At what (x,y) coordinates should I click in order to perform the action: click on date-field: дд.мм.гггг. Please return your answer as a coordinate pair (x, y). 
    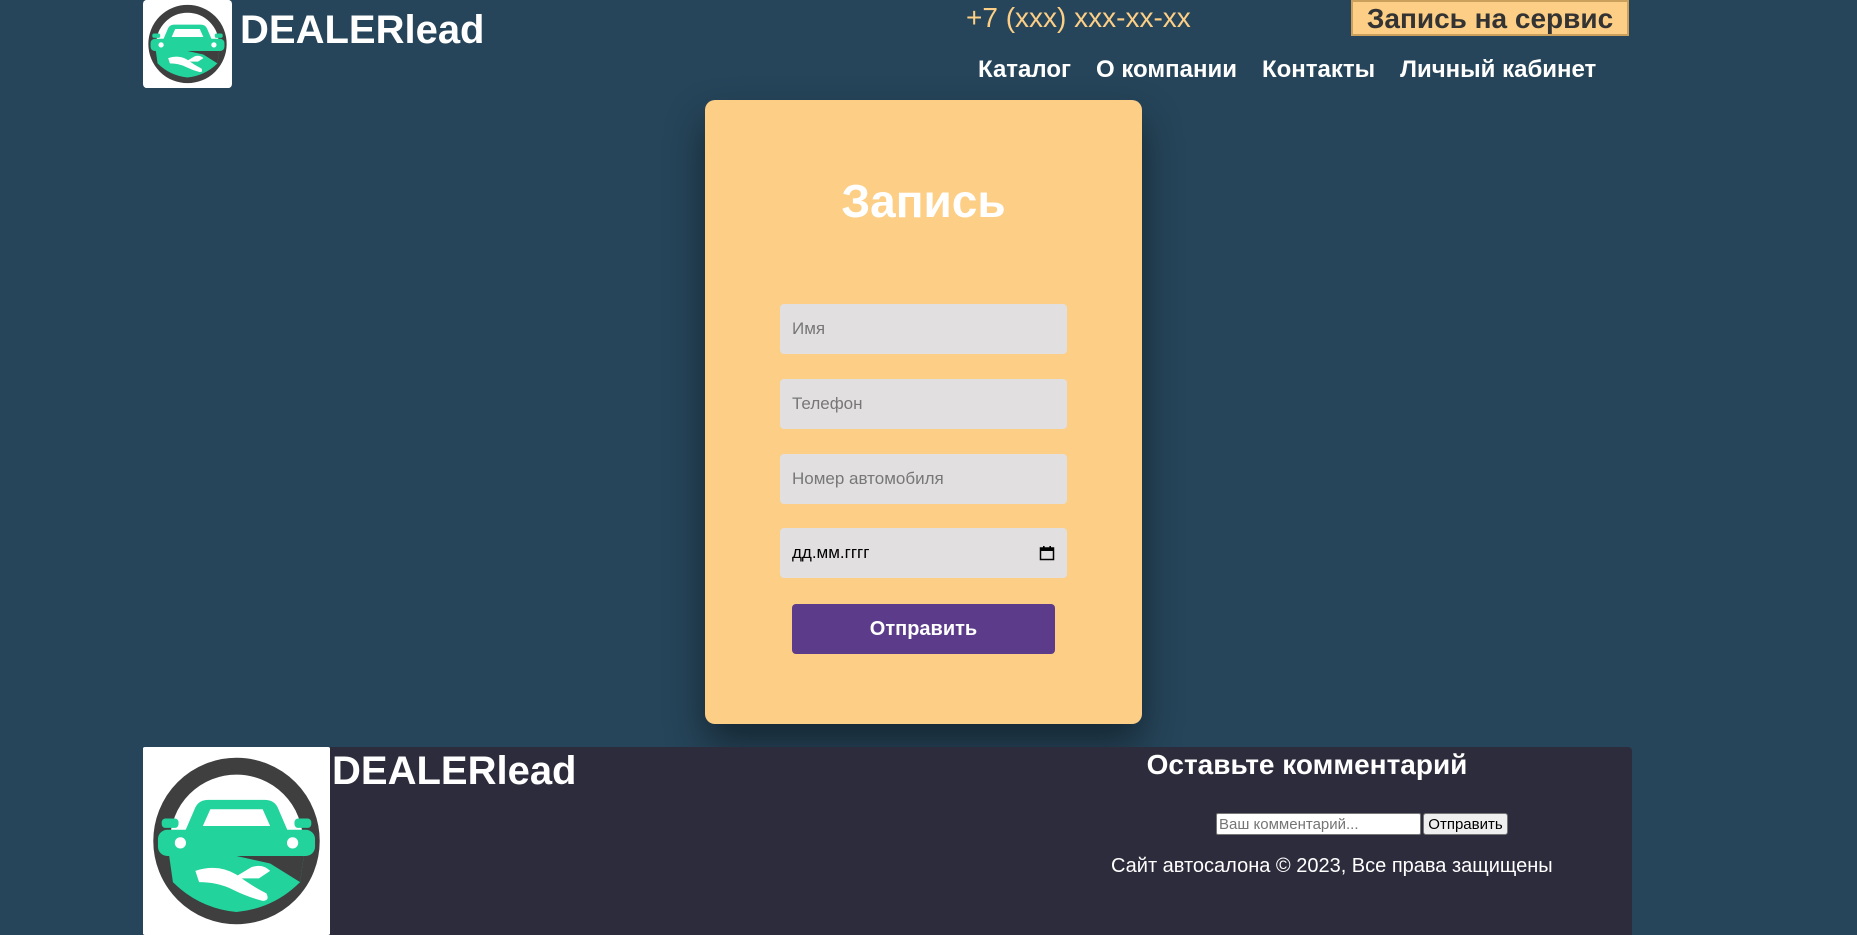
    Looking at the image, I should click on (923, 553).